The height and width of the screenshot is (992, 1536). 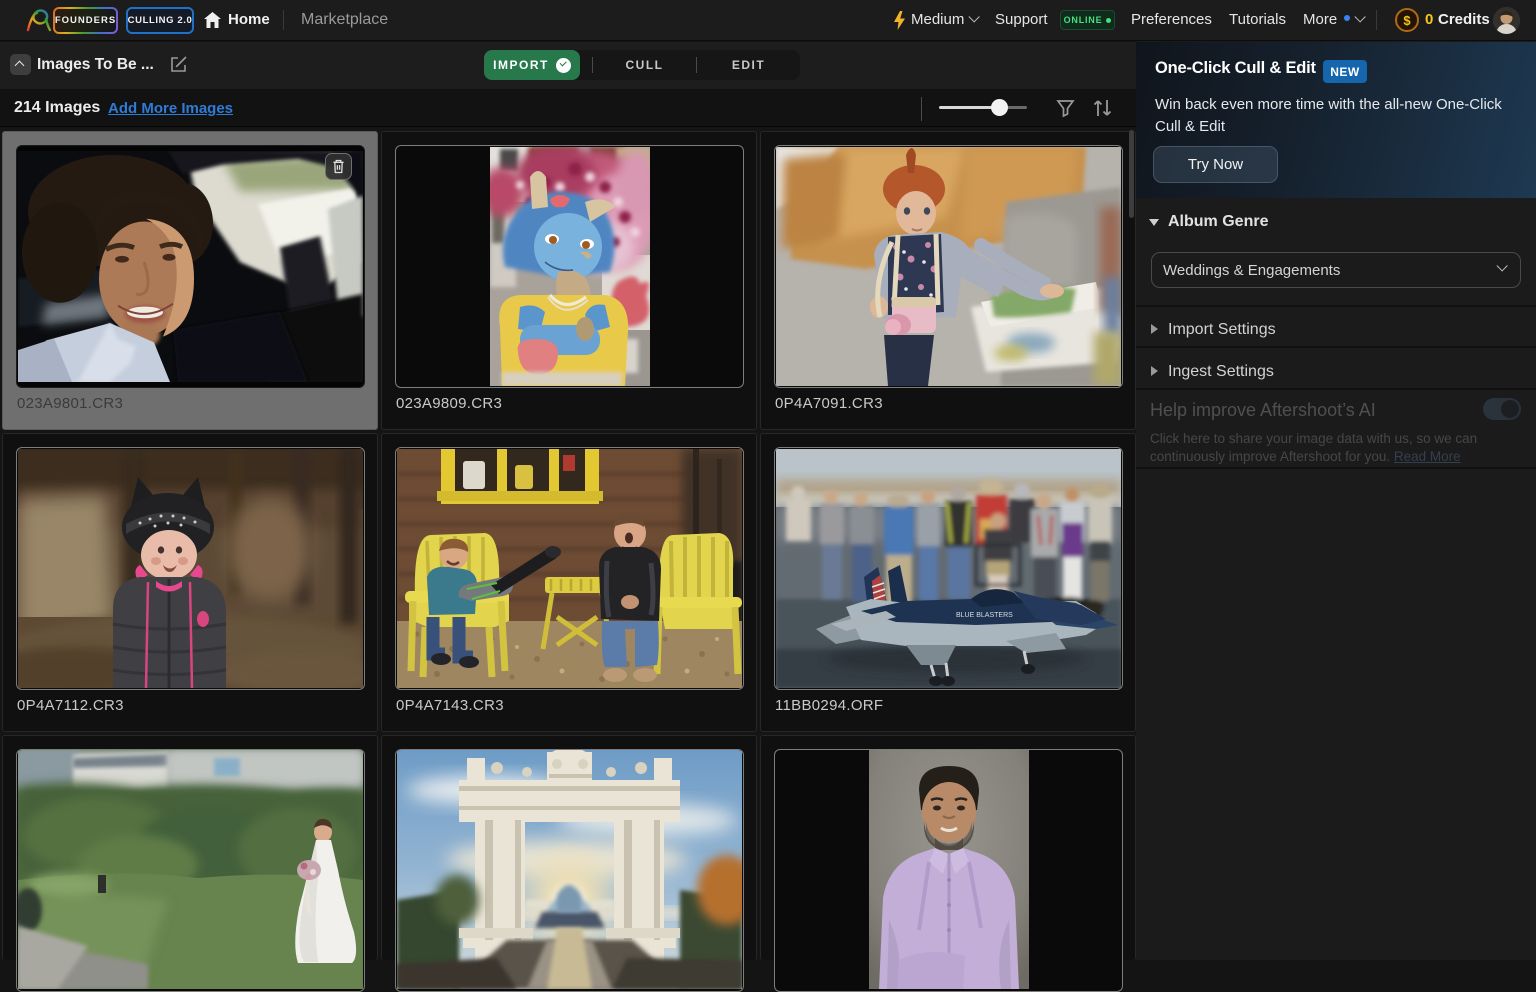 I want to click on svg-text: BLUE BLASTERS, so click(x=984, y=615).